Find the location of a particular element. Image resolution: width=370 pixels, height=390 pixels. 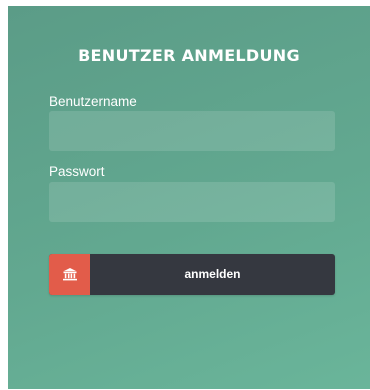

login-button-label: anmelden is located at coordinates (212, 274).